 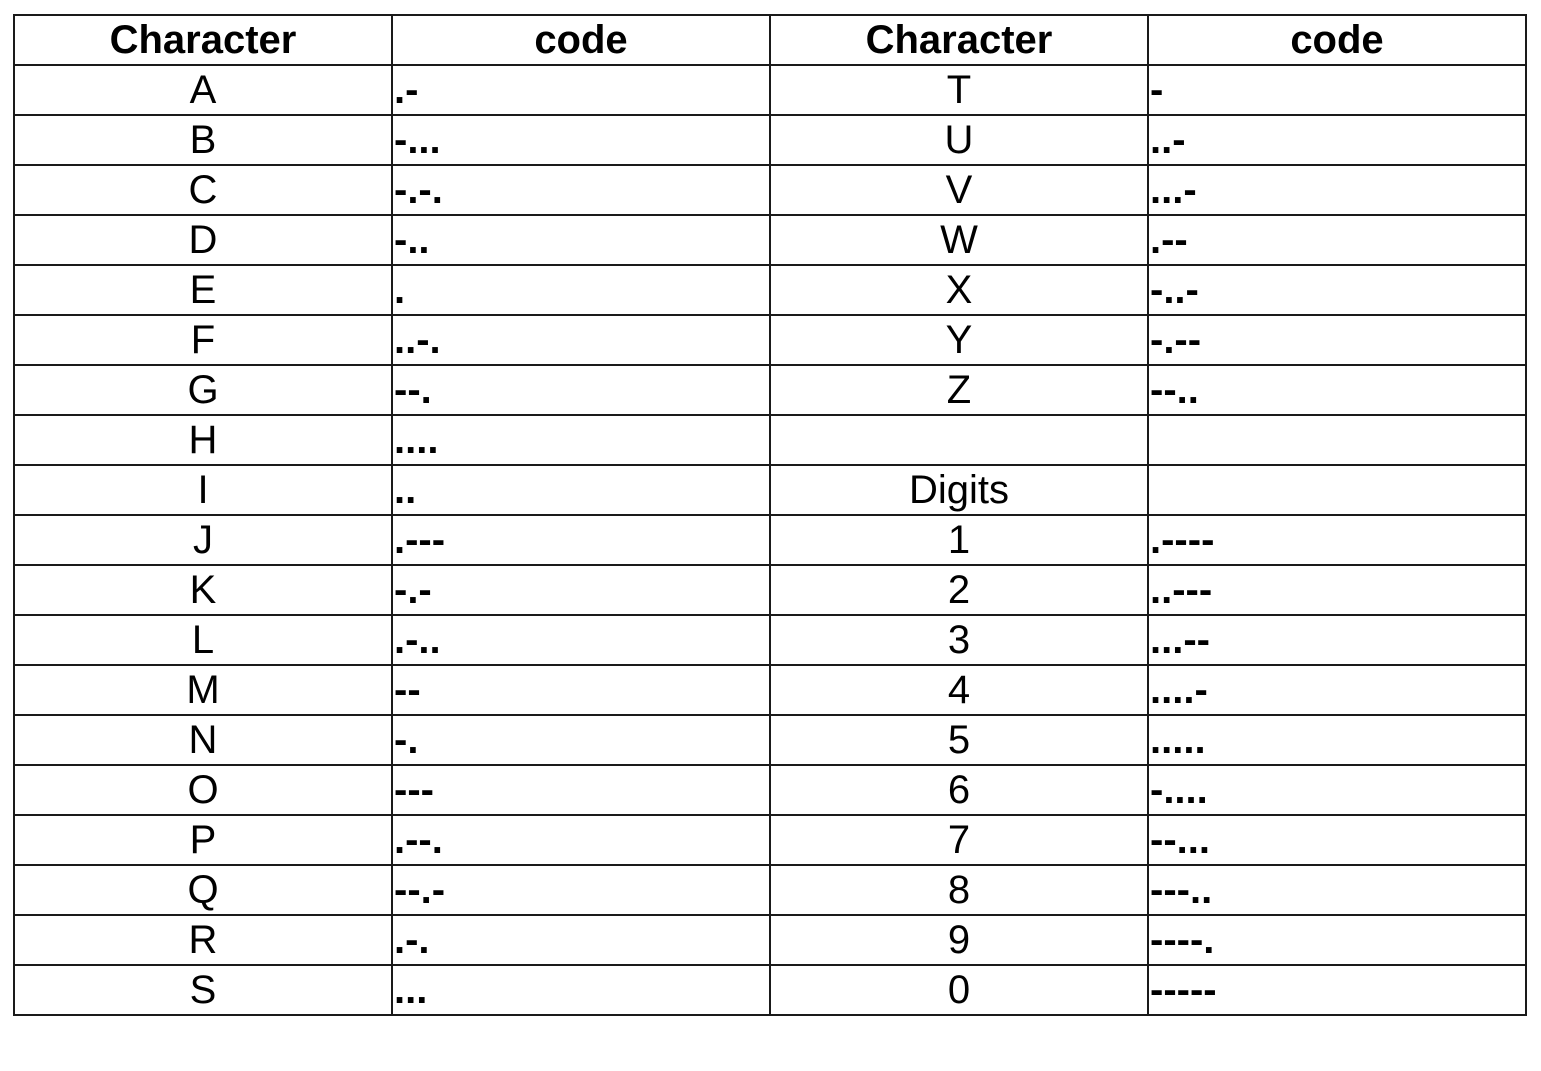 I want to click on code-cell: ...-, so click(x=1337, y=190).